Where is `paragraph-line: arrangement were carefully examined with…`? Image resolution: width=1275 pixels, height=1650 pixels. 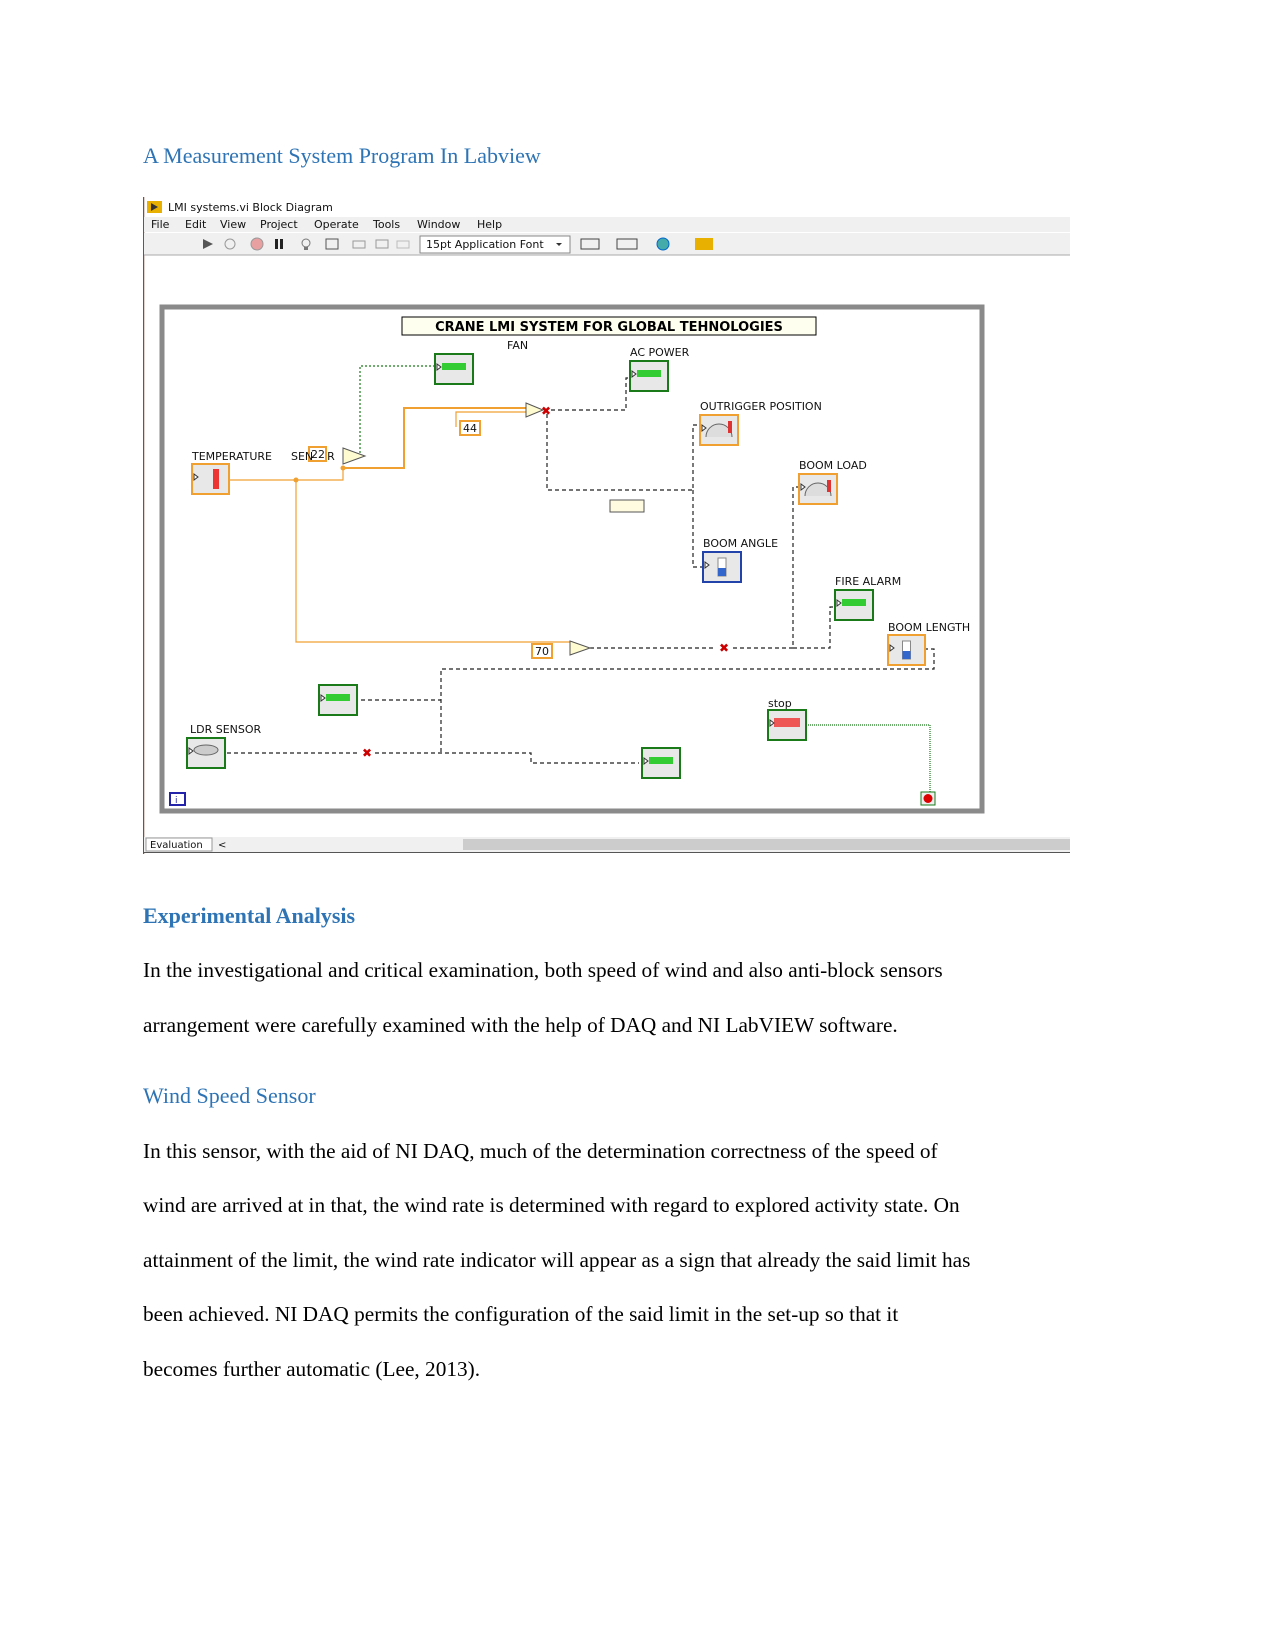 paragraph-line: arrangement were carefully examined with… is located at coordinates (520, 1025).